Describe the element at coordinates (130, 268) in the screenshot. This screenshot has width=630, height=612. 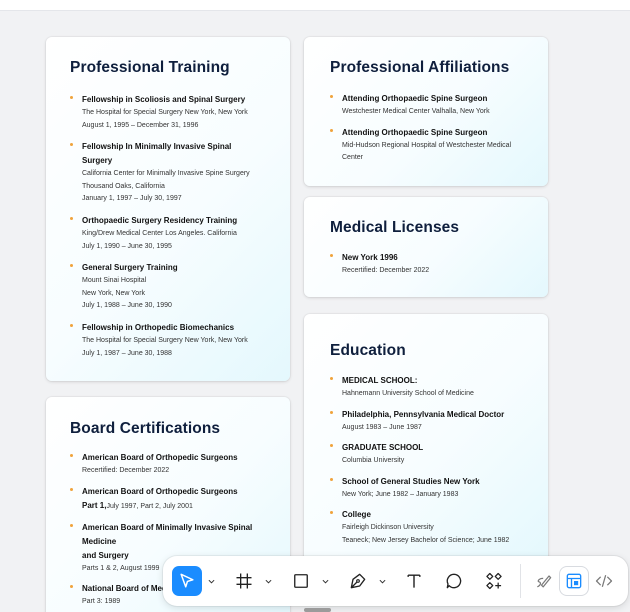
I see `item-title: General Surgery Training` at that location.